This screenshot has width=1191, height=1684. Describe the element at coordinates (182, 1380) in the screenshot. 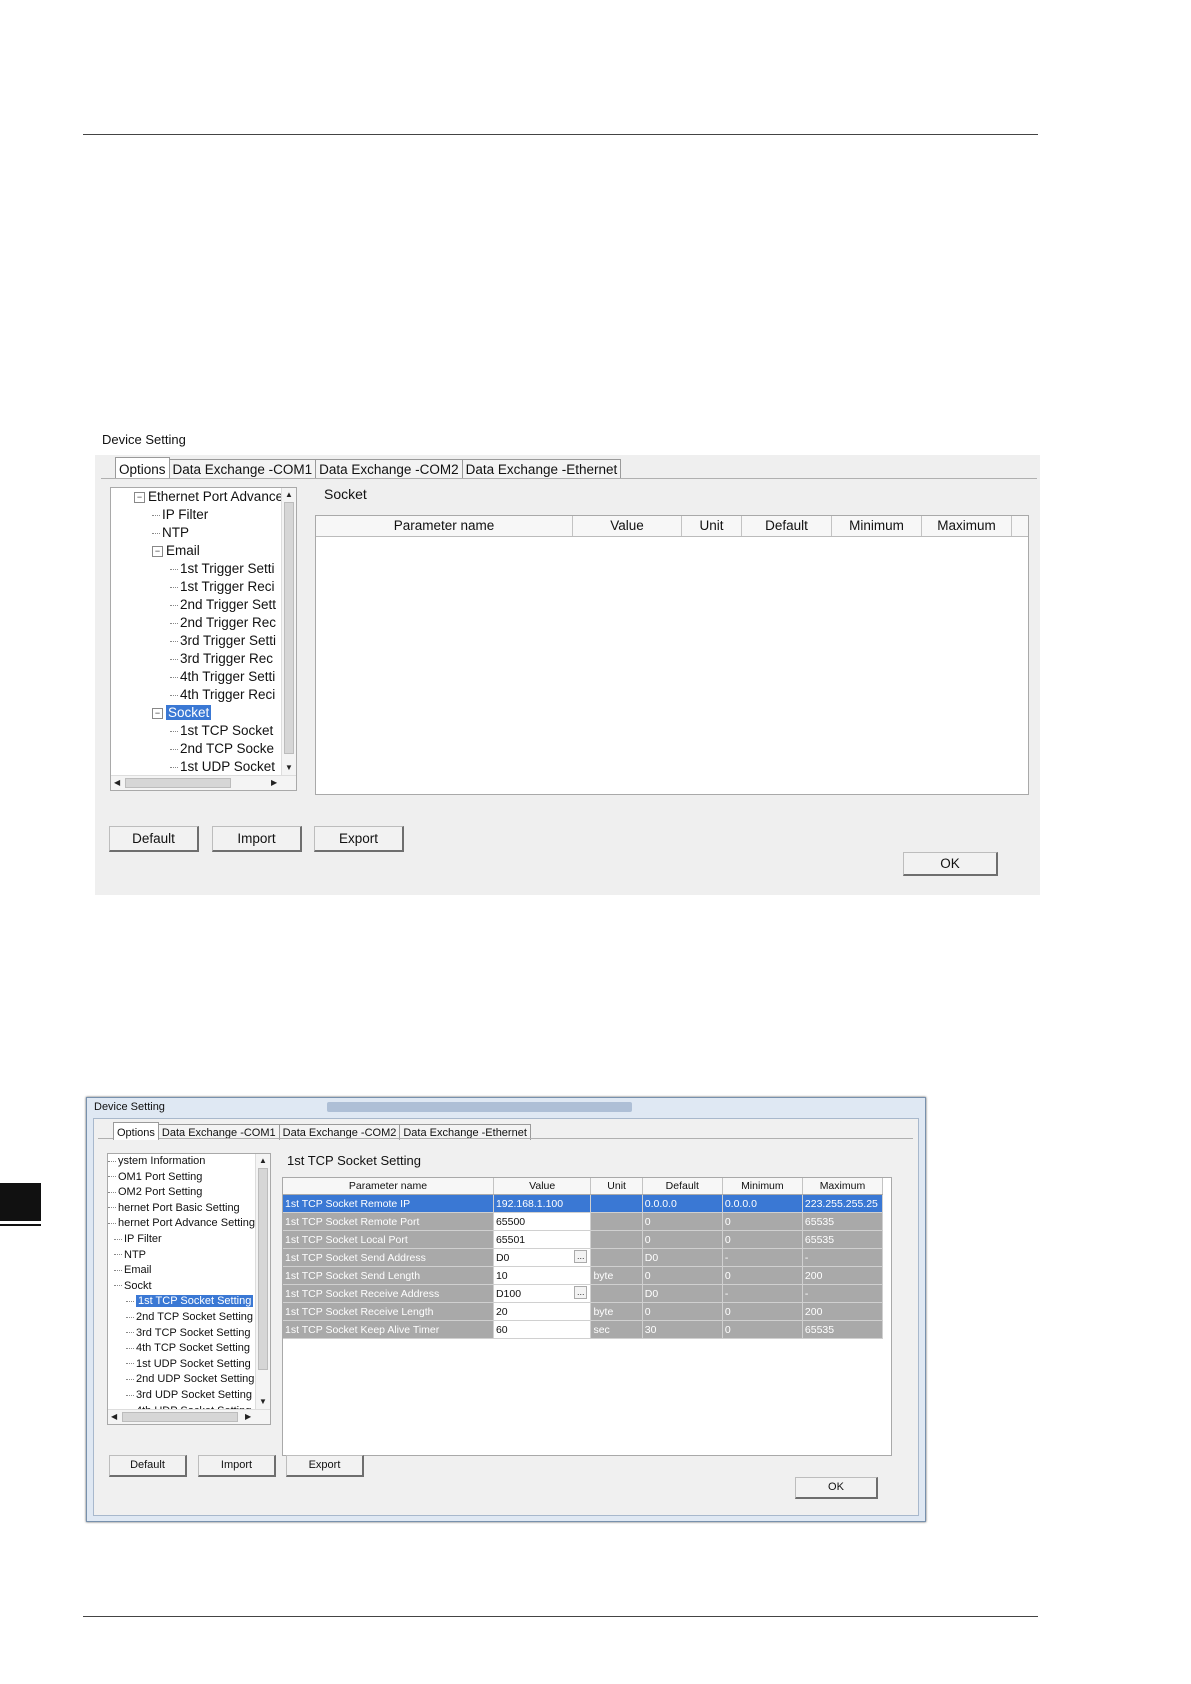

I see `tree-item-2nd-udp-socket-setting: 2nd UDP Socket Setting` at that location.